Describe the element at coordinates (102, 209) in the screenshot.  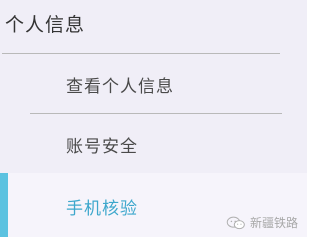
I see `menu-item-label: 手机核验` at that location.